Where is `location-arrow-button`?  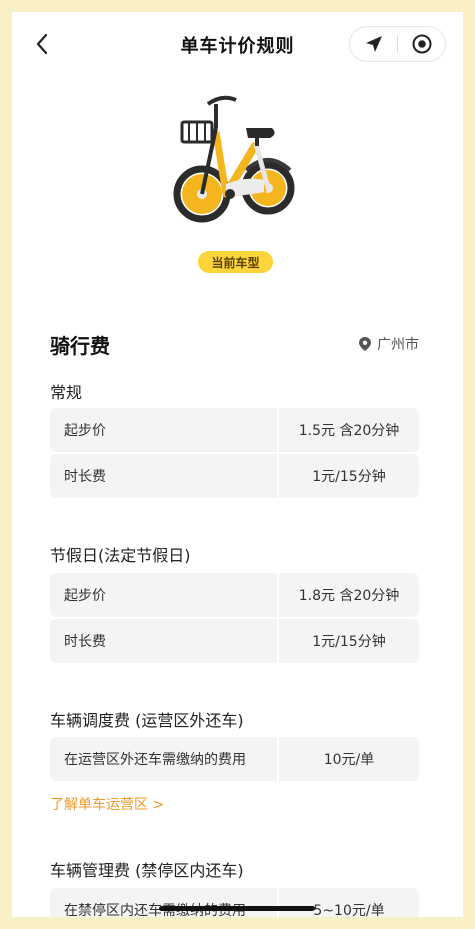 location-arrow-button is located at coordinates (373, 44).